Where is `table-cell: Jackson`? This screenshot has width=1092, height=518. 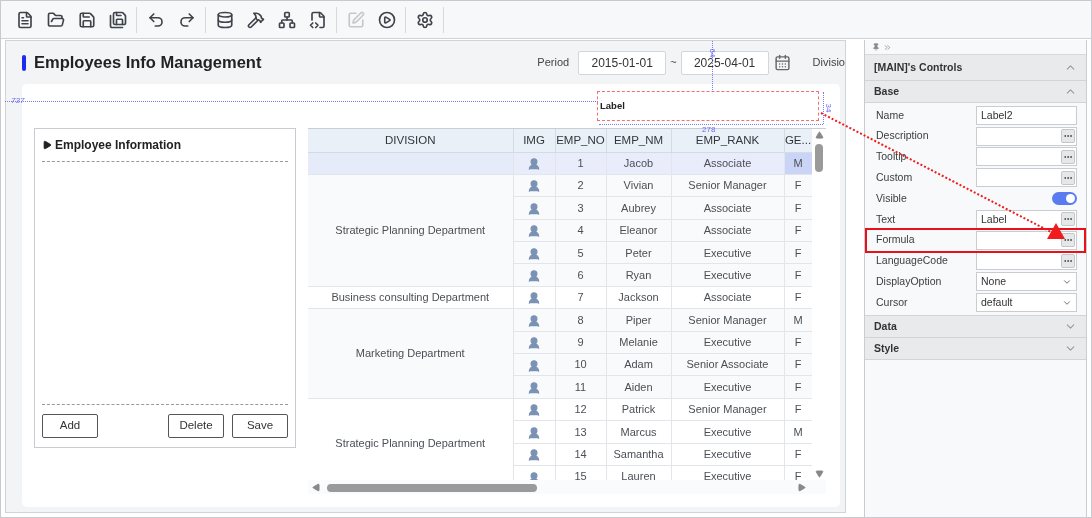 table-cell: Jackson is located at coordinates (638, 297).